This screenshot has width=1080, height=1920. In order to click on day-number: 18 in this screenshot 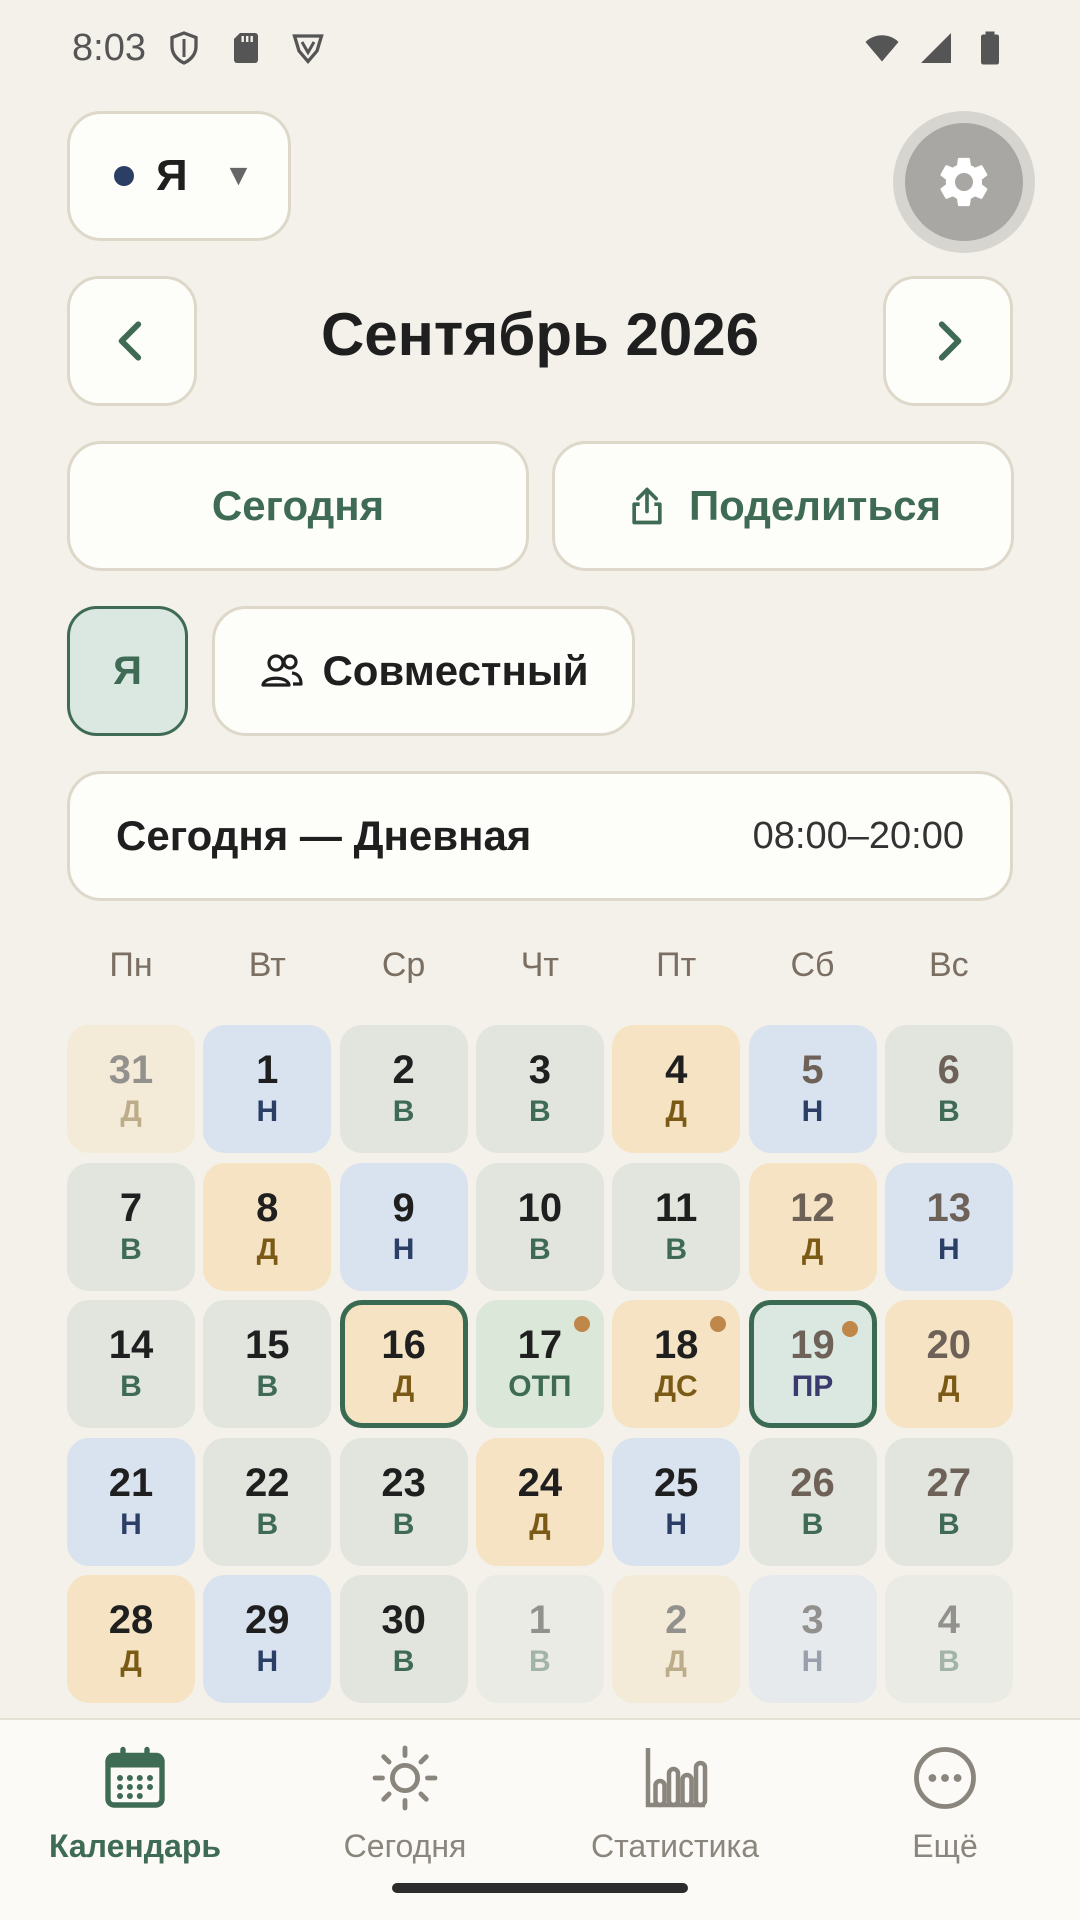, I will do `click(676, 1345)`.